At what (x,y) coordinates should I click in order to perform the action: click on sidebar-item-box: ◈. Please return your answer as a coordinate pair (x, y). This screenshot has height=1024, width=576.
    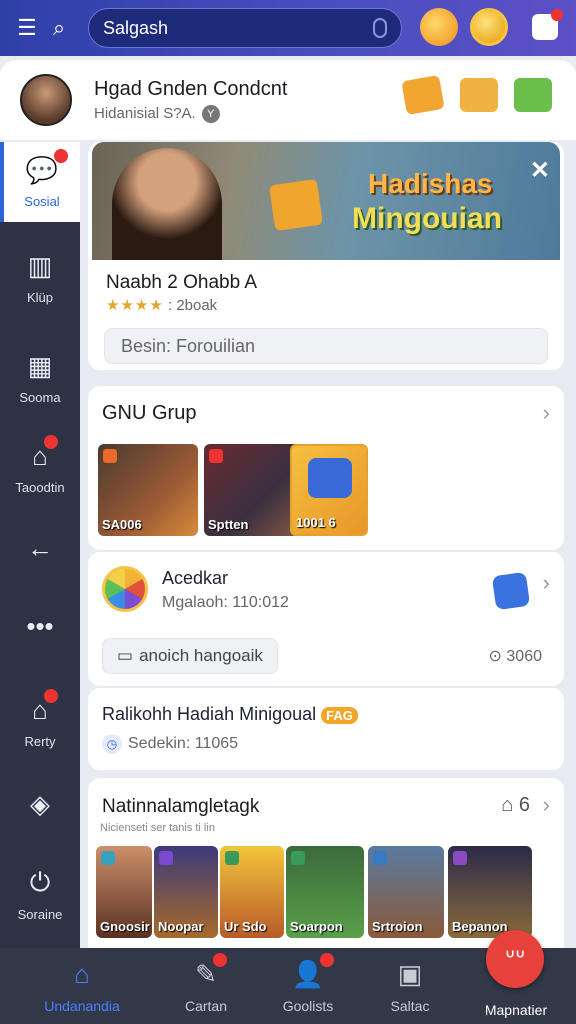
    Looking at the image, I should click on (40, 808).